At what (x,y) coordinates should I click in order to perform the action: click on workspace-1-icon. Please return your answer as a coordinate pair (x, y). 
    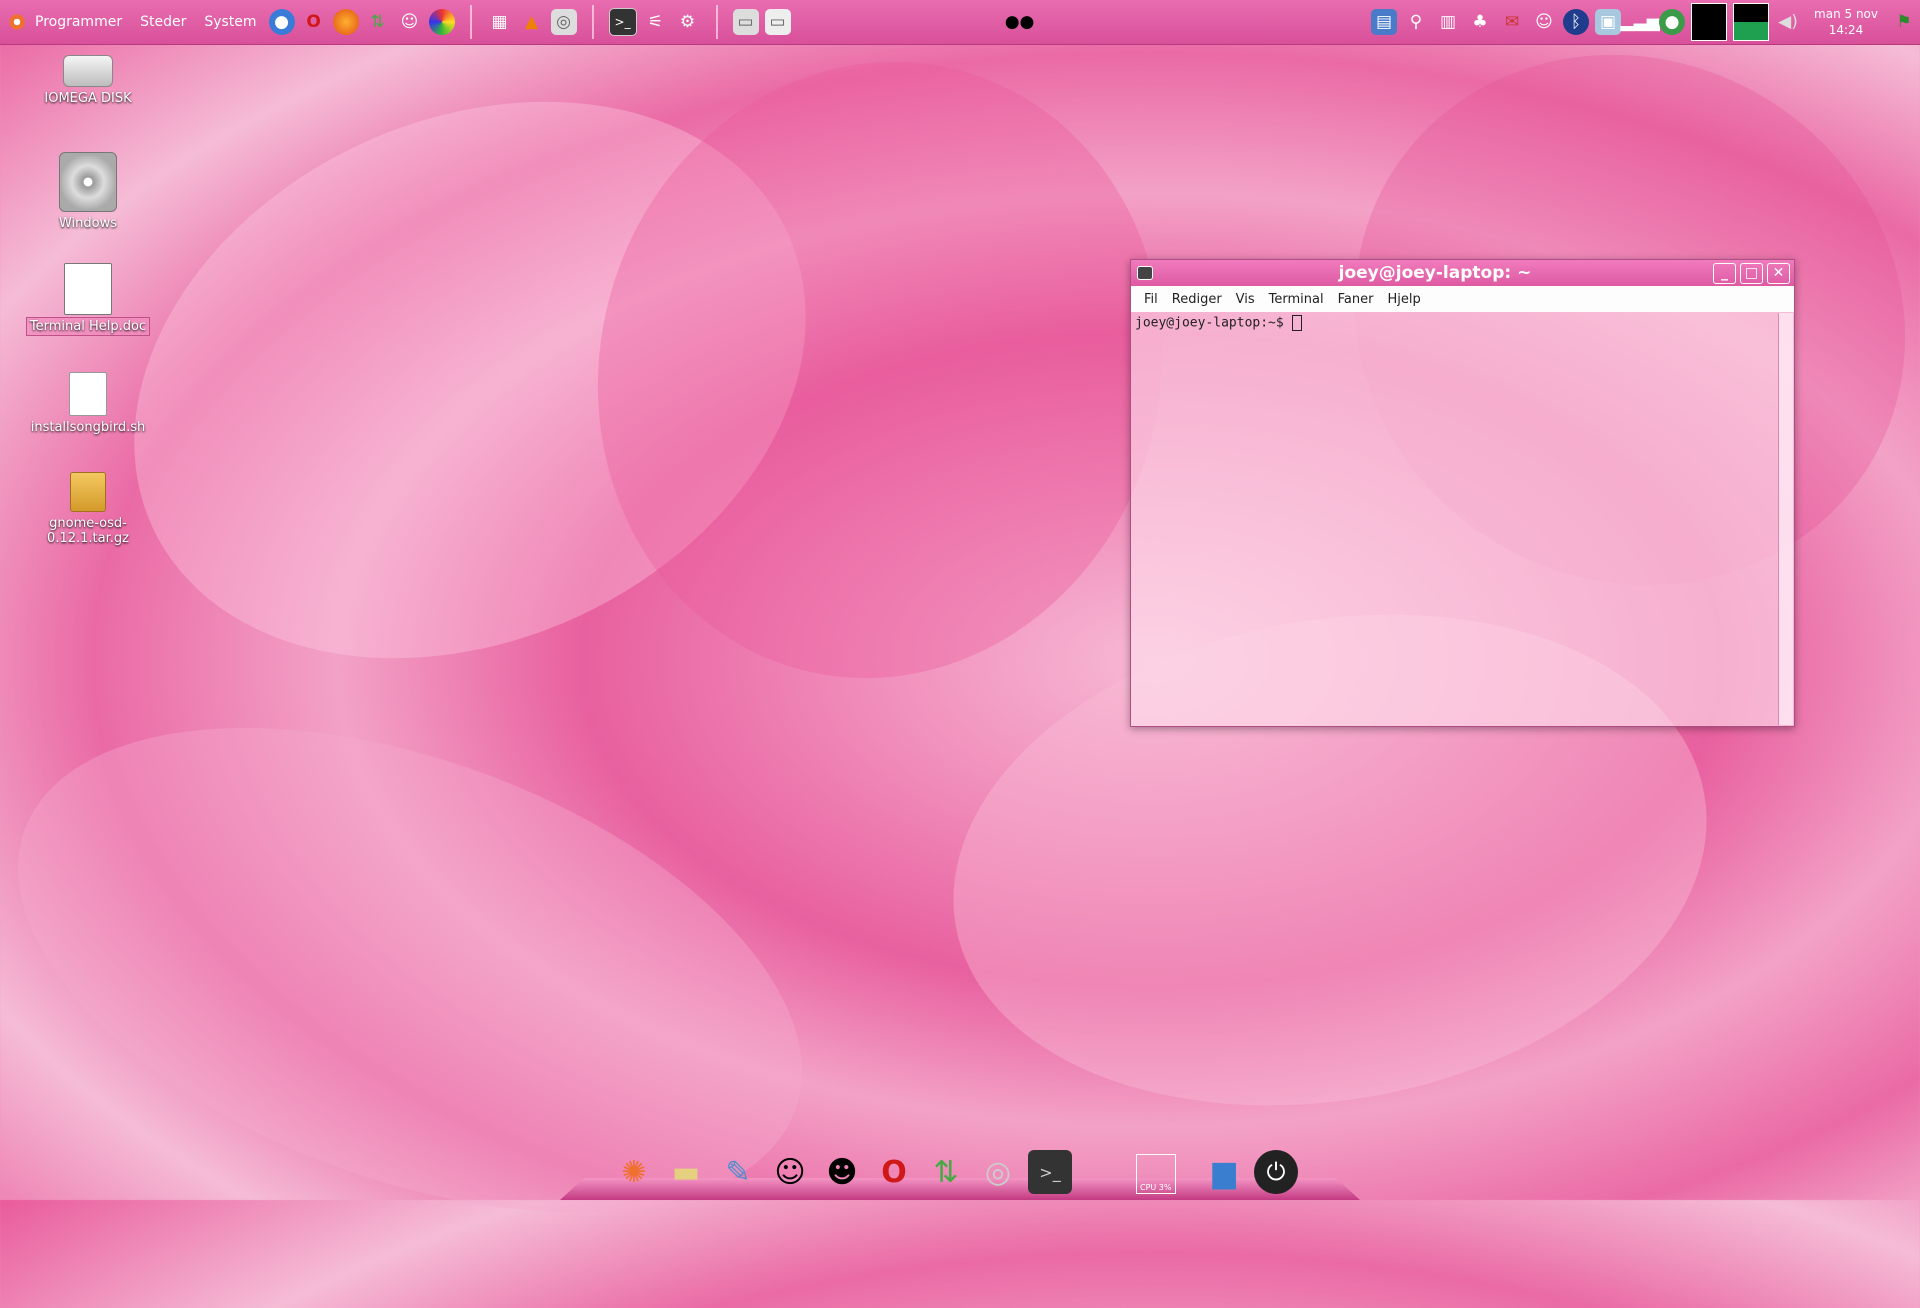
    Looking at the image, I should click on (1709, 22).